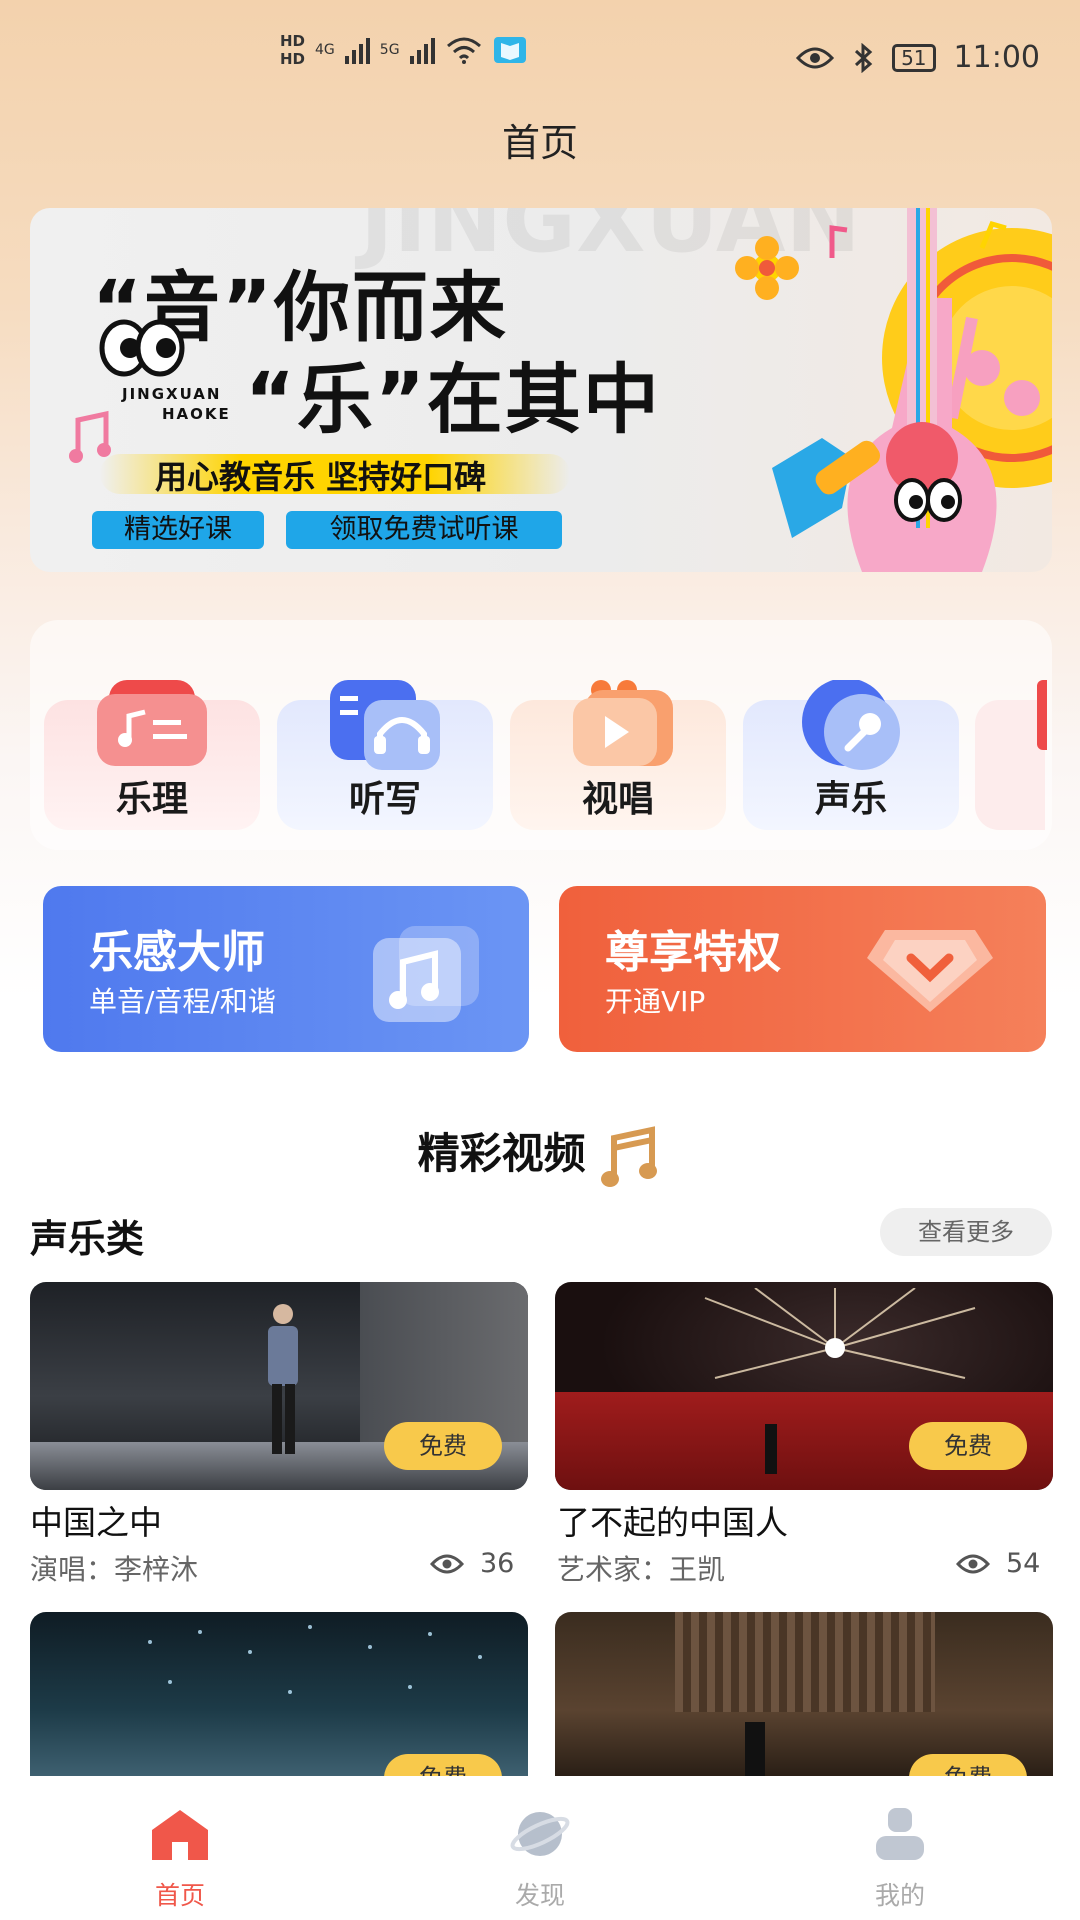  Describe the element at coordinates (930, 971) in the screenshot. I see `diamond-icon` at that location.